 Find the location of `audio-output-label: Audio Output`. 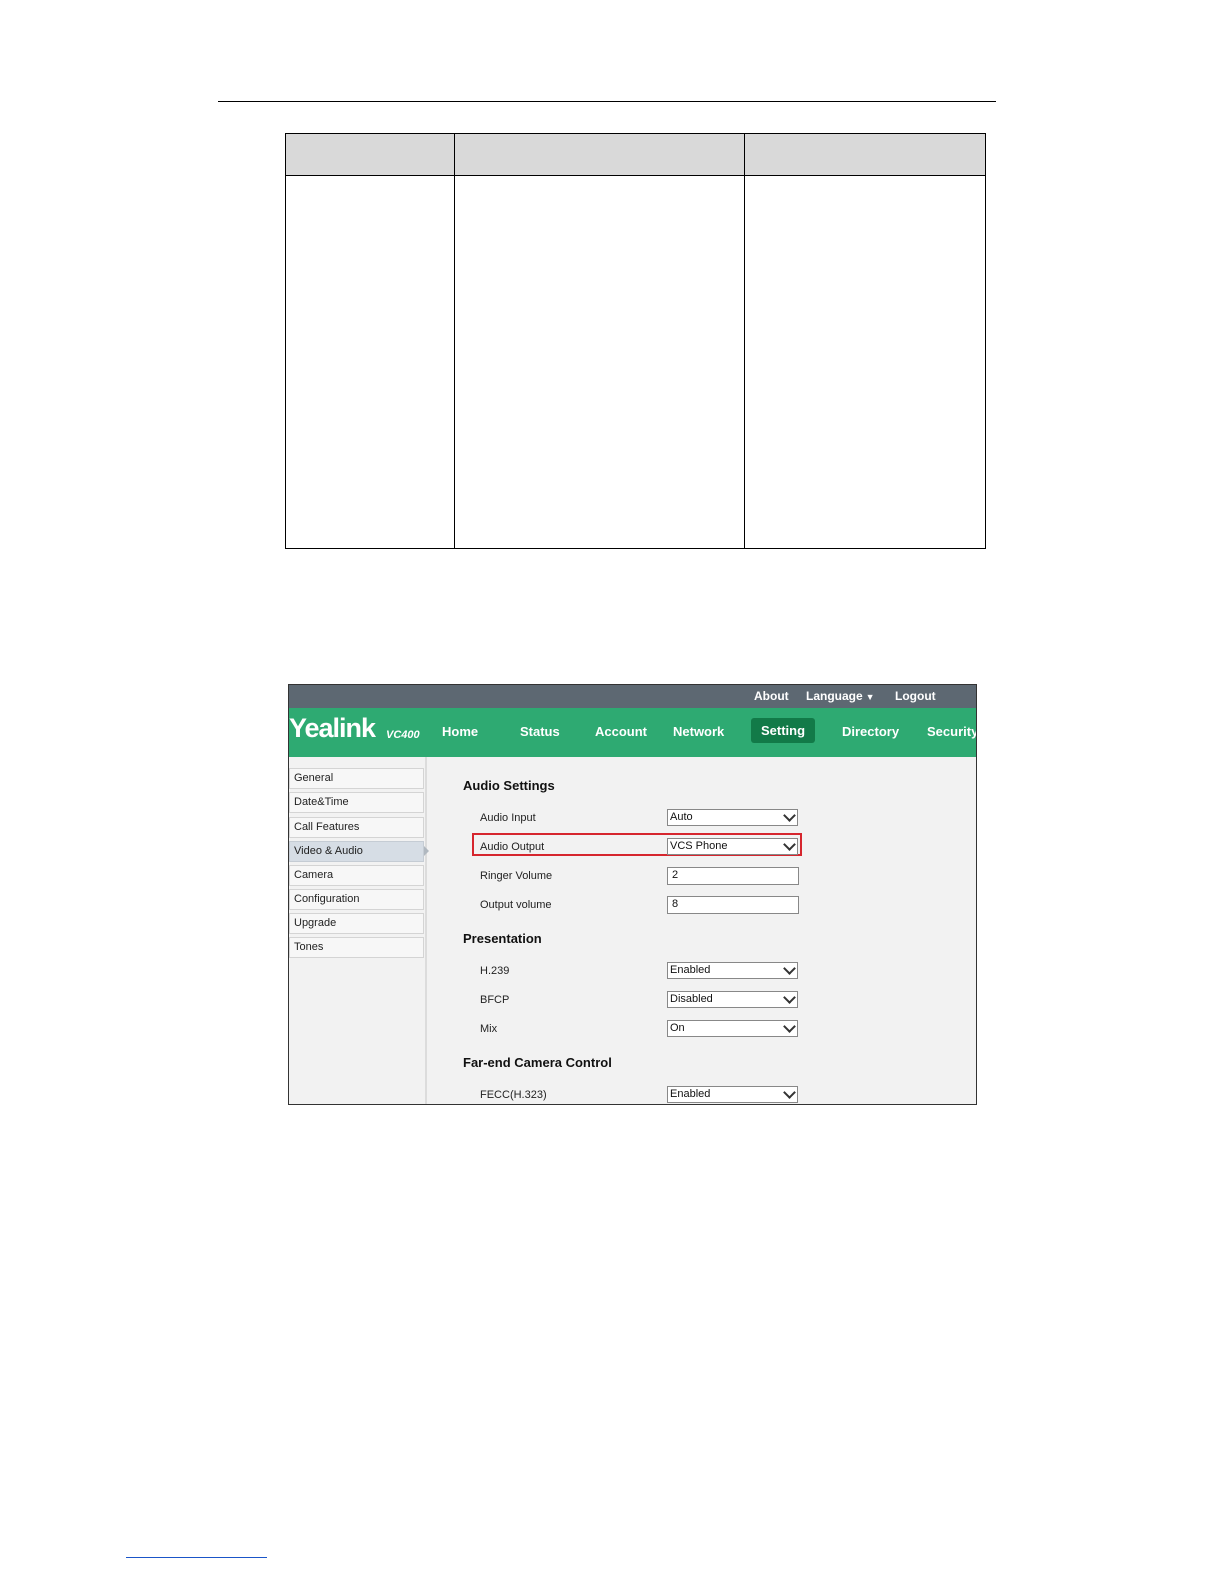

audio-output-label: Audio Output is located at coordinates (512, 847).